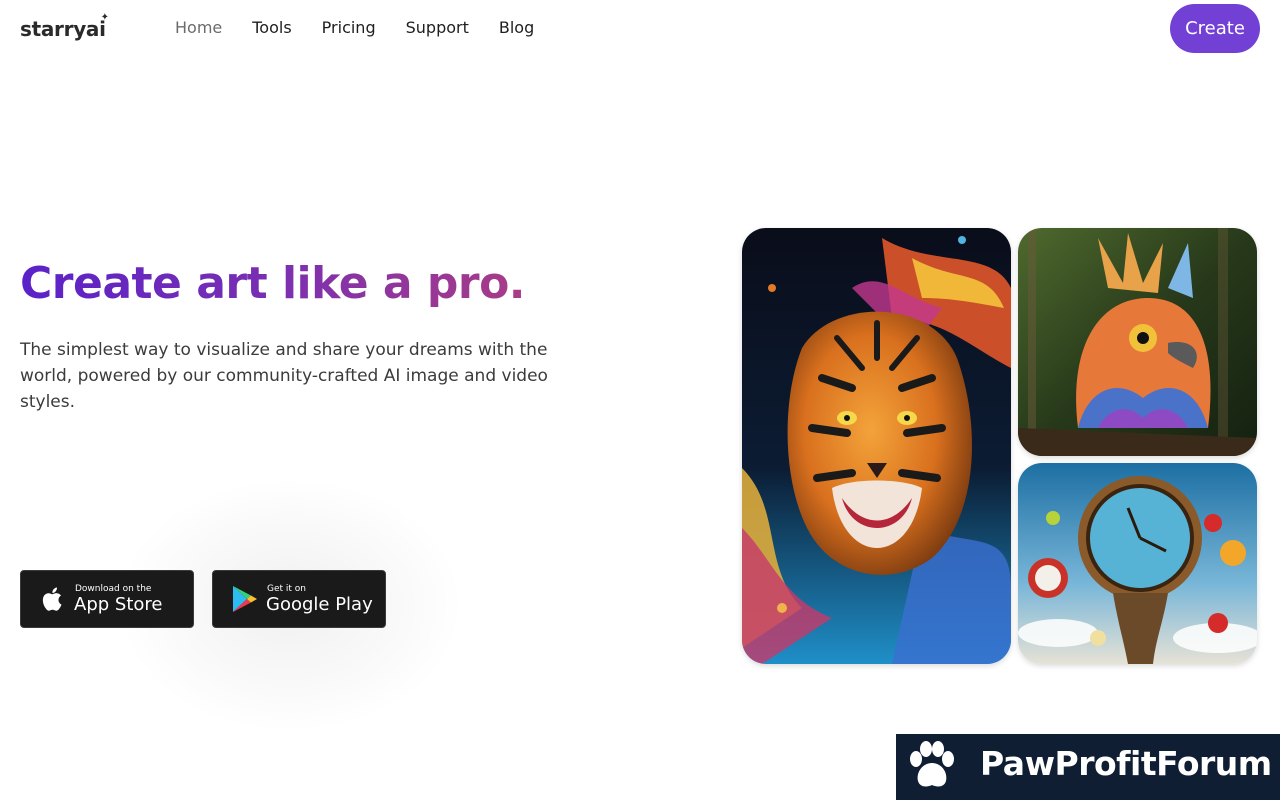  I want to click on nav-item-home: Home, so click(198, 27).